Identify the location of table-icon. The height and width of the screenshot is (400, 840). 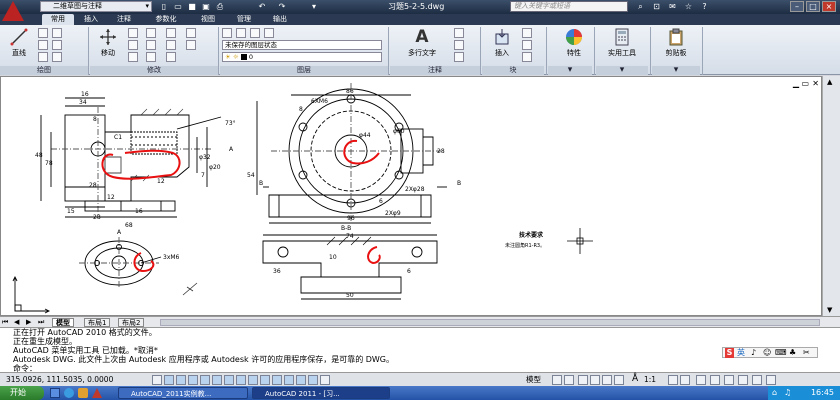
(459, 57).